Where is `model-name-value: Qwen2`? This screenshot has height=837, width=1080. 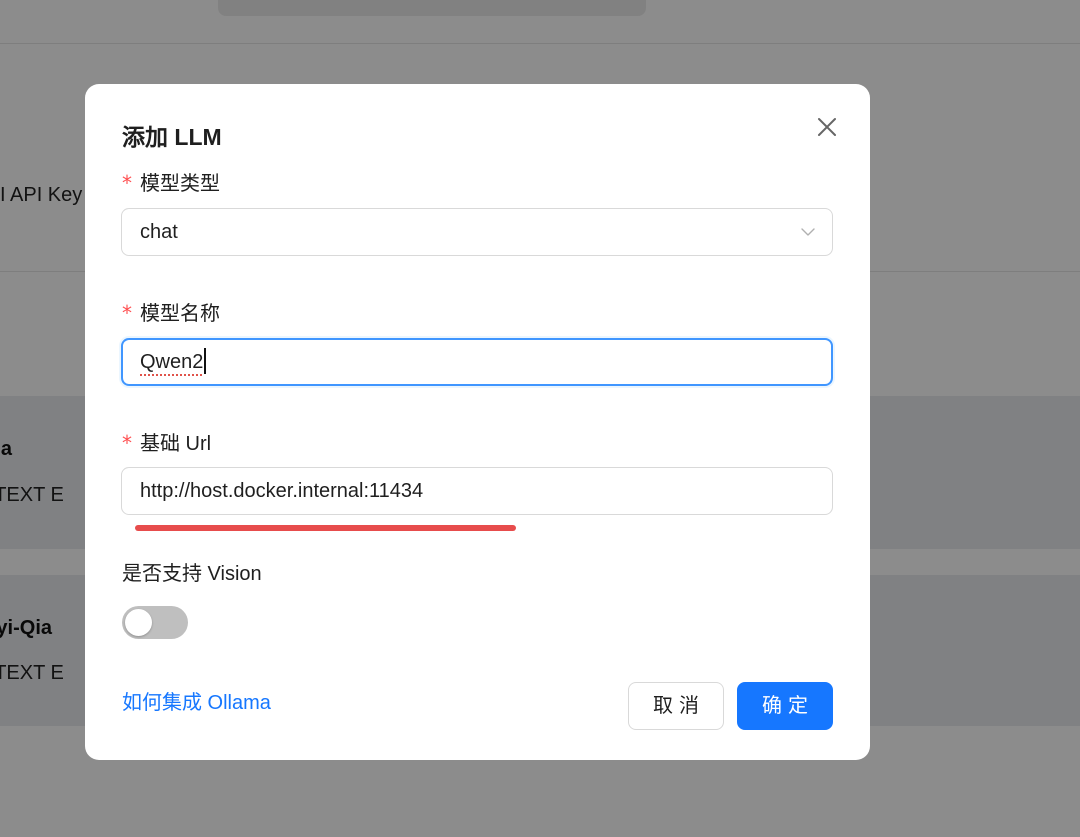 model-name-value: Qwen2 is located at coordinates (172, 362).